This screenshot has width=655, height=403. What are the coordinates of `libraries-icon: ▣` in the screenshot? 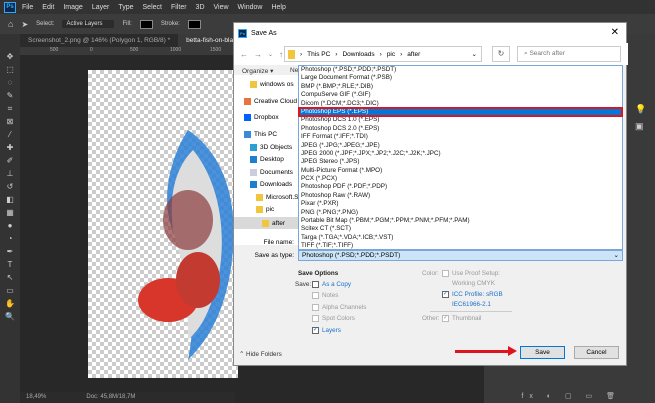 It's located at (641, 126).